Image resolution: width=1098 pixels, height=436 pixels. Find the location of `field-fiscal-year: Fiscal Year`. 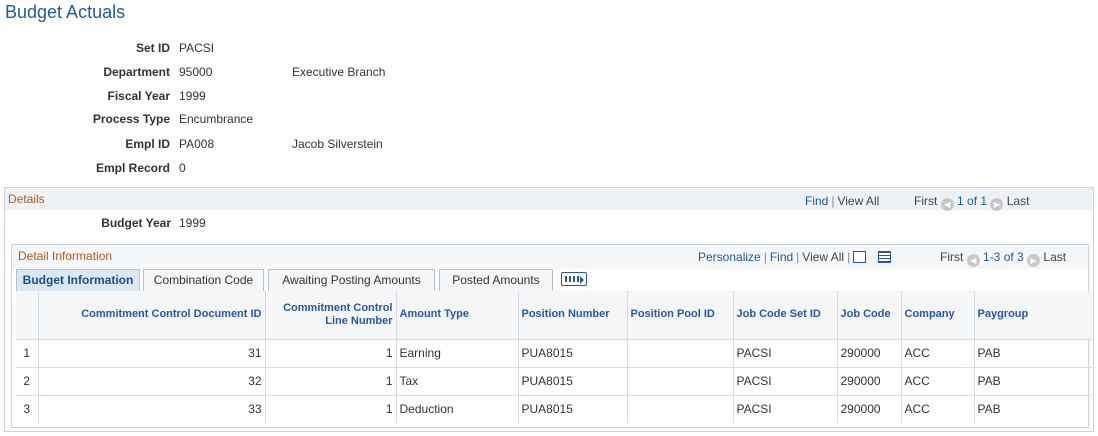

field-fiscal-year: Fiscal Year is located at coordinates (85, 96).